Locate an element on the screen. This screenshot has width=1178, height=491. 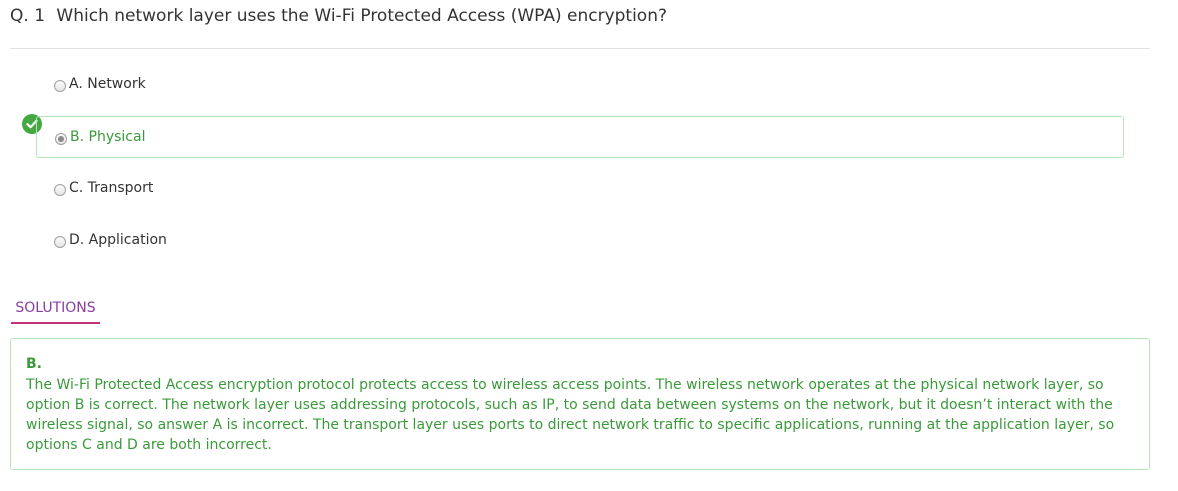
option-c: C. Transport is located at coordinates (580, 188).